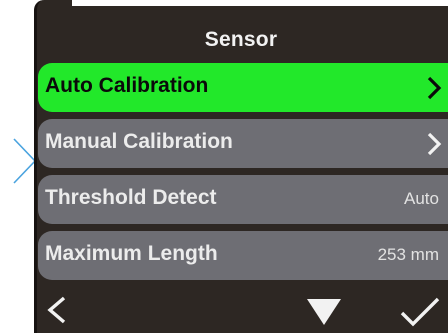 This screenshot has height=333, width=448. I want to click on menu-item-maximum-length: Maximum Length 253 mm, so click(243, 255).